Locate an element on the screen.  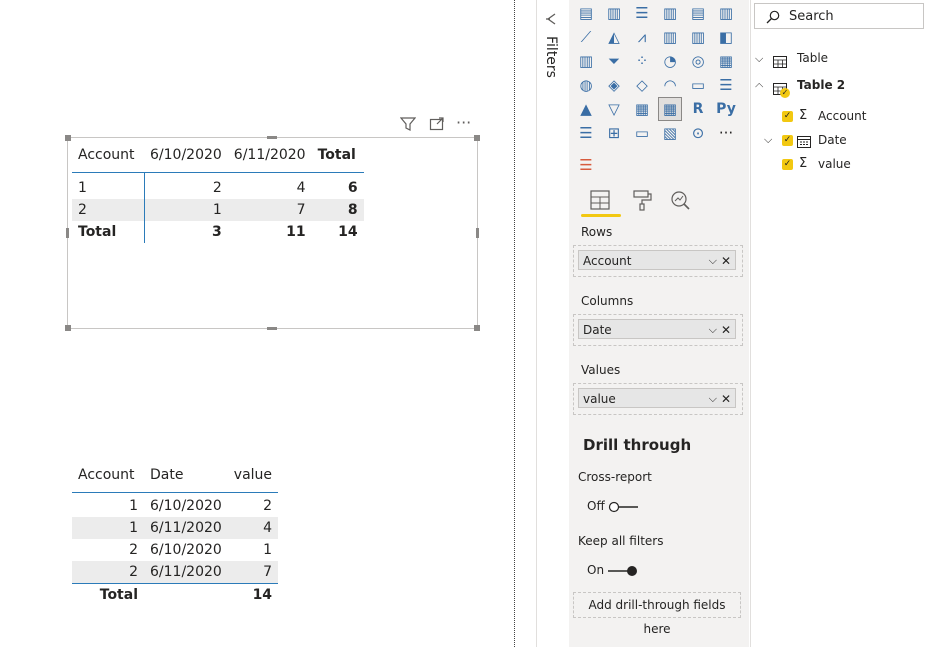
filters-label: Filters is located at coordinates (551, 57).